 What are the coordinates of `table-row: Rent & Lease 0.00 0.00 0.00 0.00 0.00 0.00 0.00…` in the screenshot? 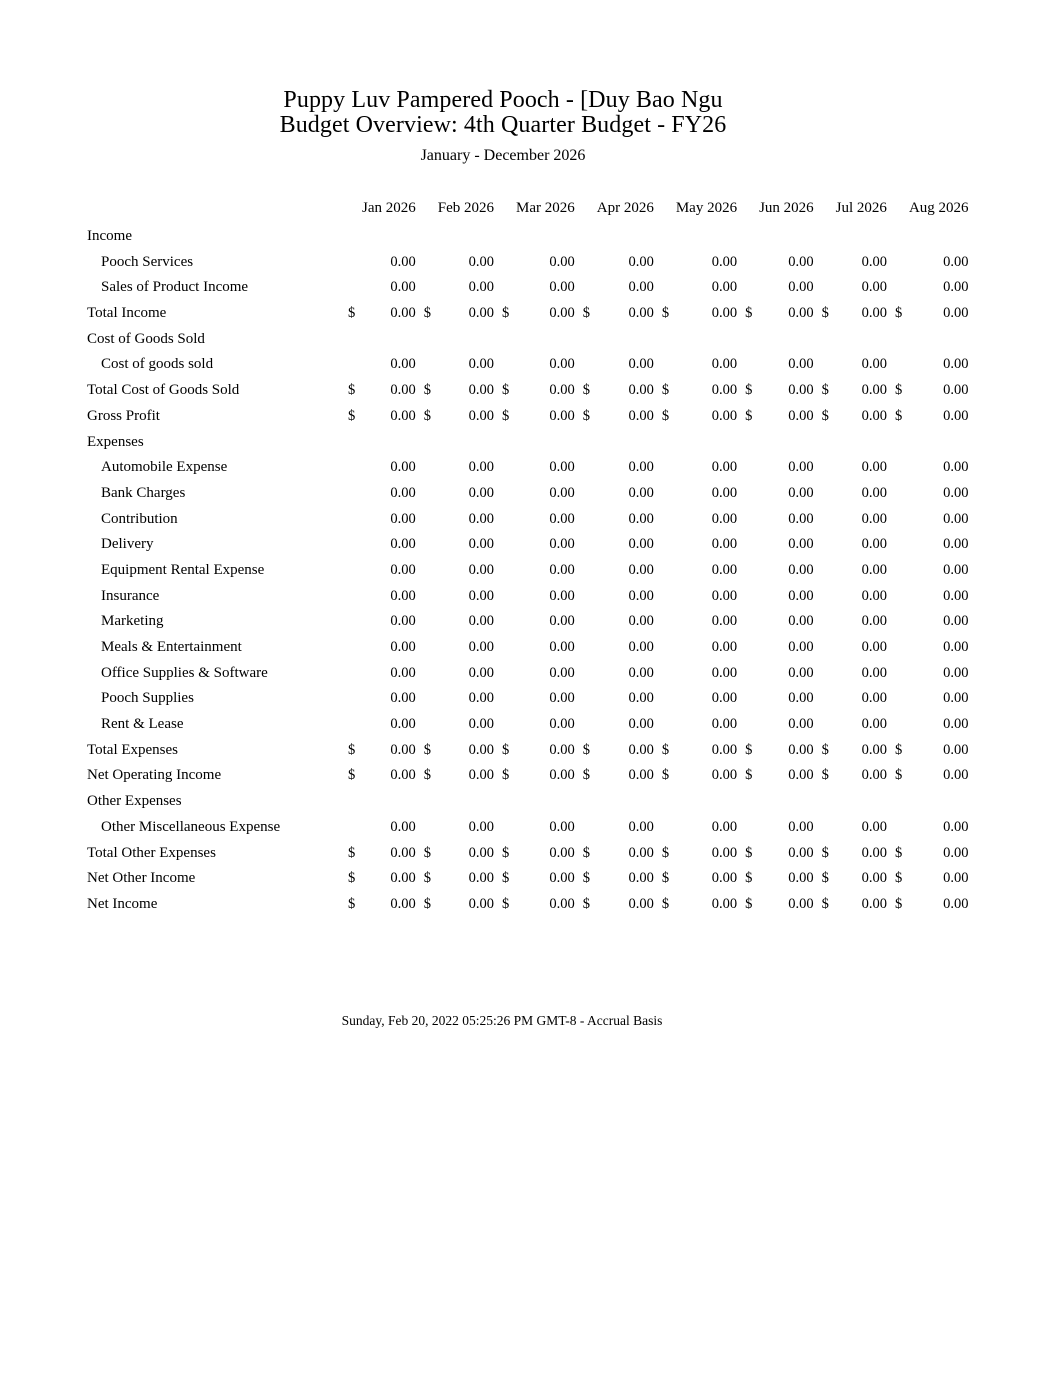 It's located at (527, 729).